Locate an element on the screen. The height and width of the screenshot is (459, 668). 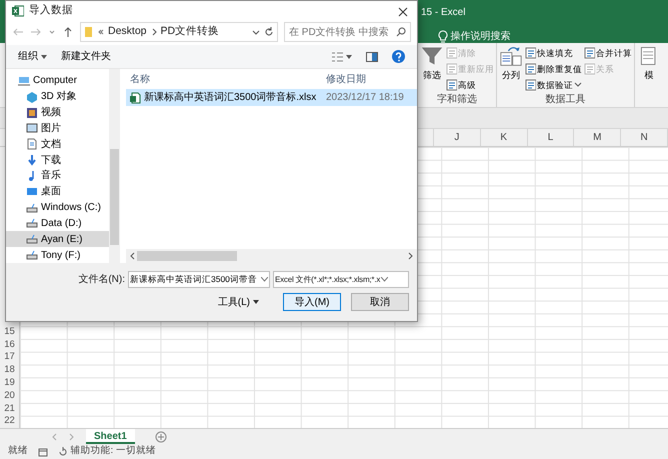
window-title: 15 - Excel is located at coordinates (443, 13).